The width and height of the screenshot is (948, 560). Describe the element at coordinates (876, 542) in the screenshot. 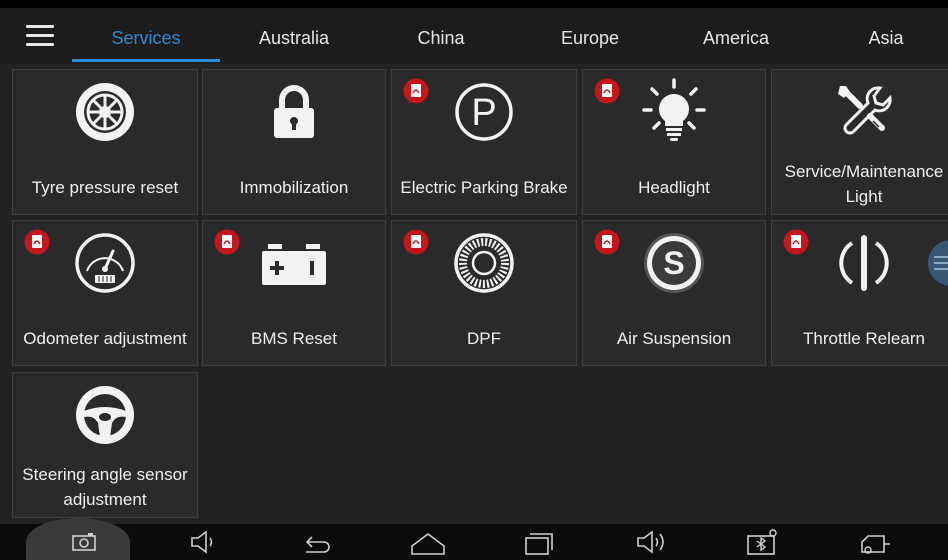

I see `vci-vehicle-icon` at that location.